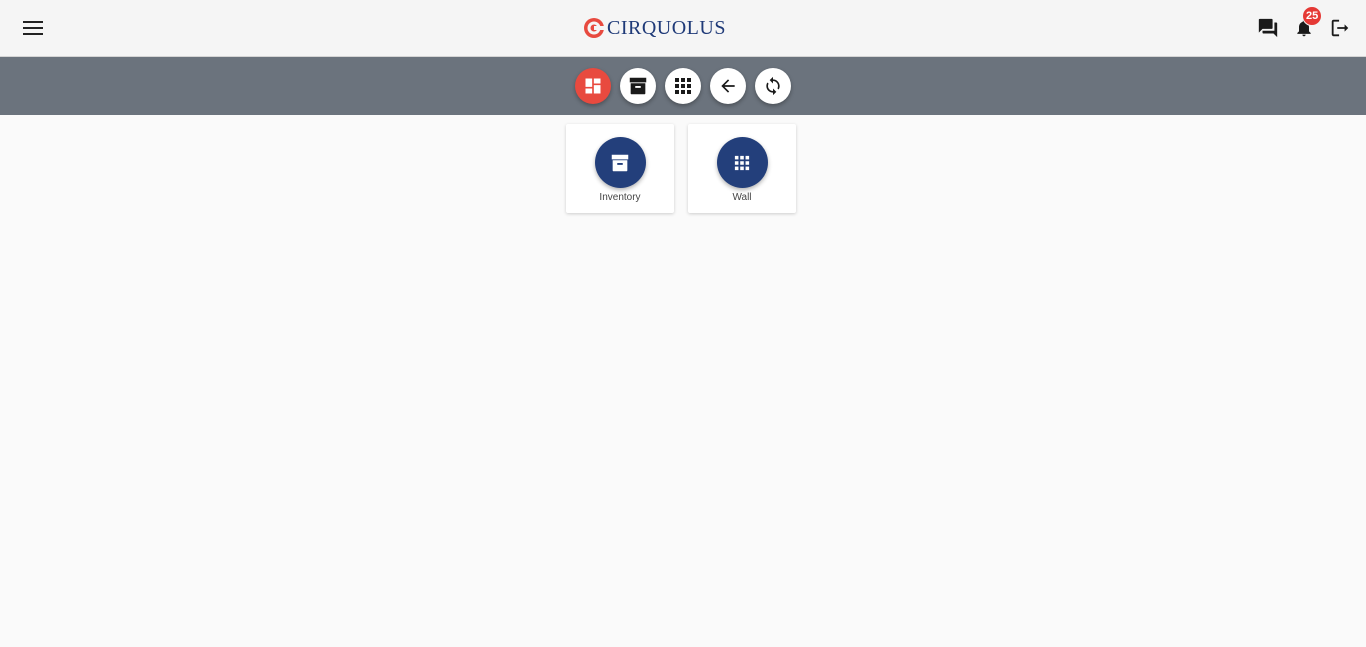 Image resolution: width=1366 pixels, height=647 pixels. I want to click on wall-card: Wall, so click(742, 168).